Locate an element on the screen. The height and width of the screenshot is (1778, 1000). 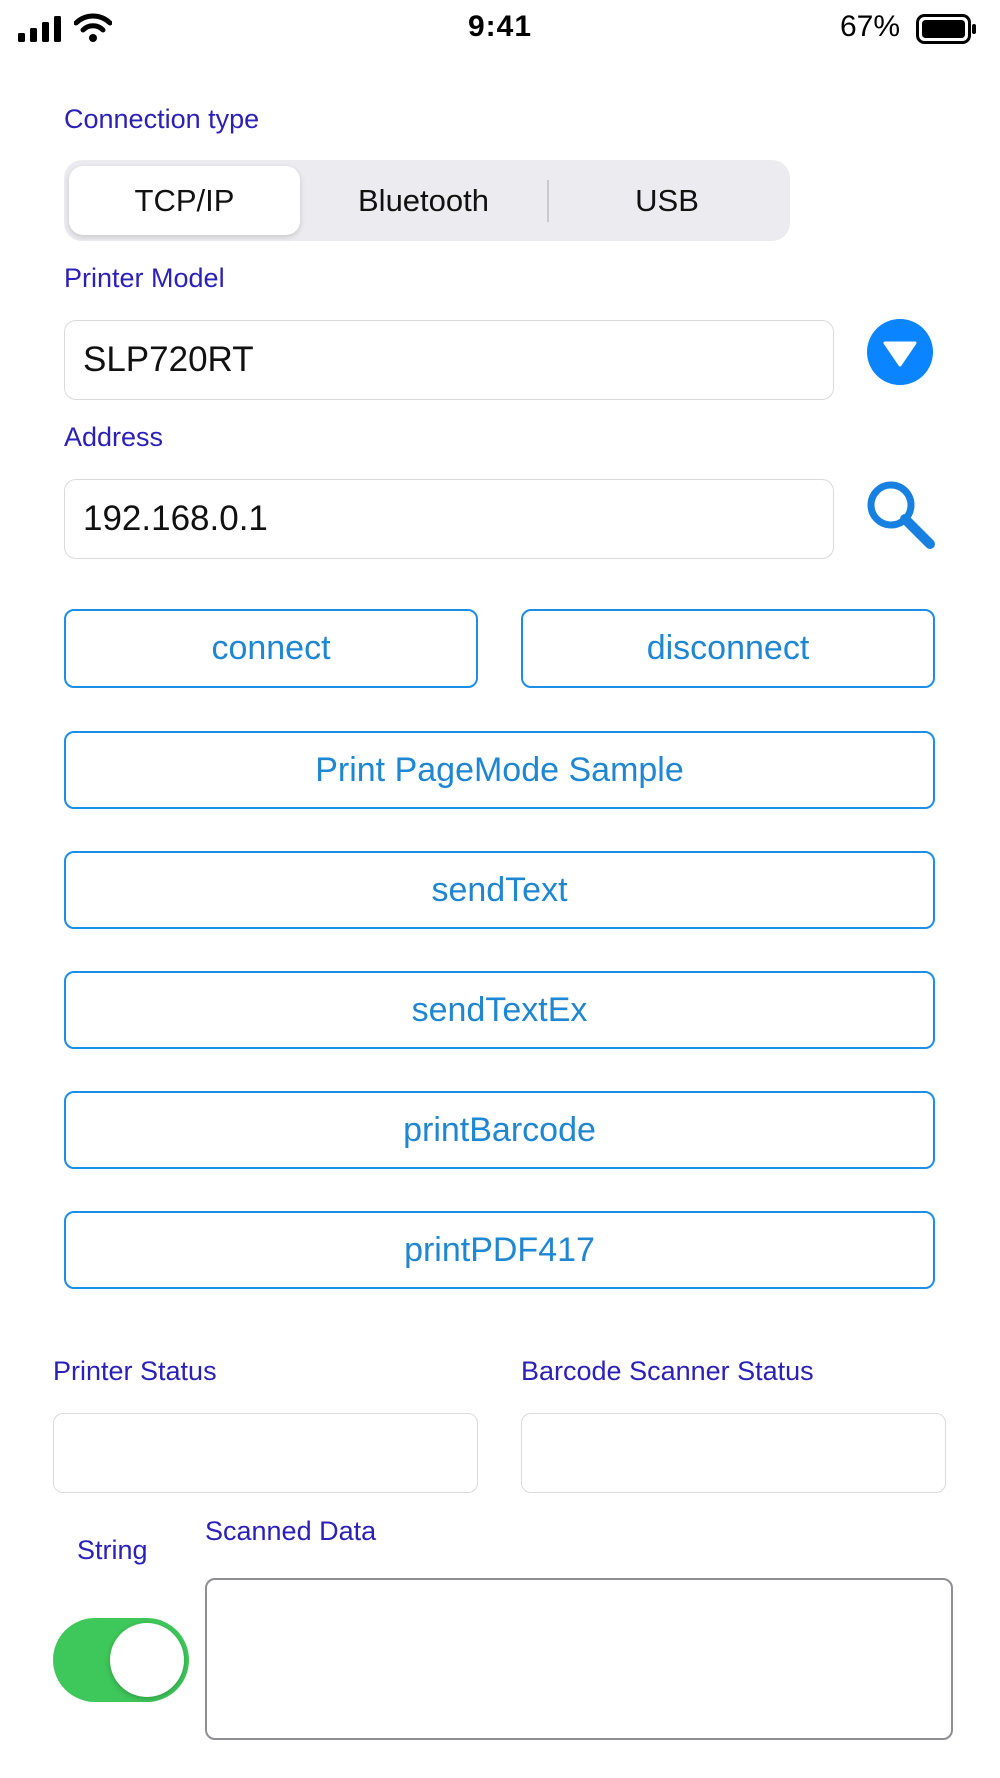
send-text-button: sendText is located at coordinates (499, 890).